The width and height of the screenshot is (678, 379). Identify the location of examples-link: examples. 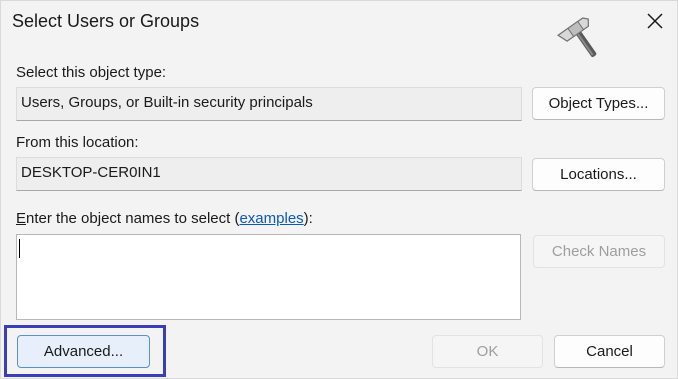
(271, 218).